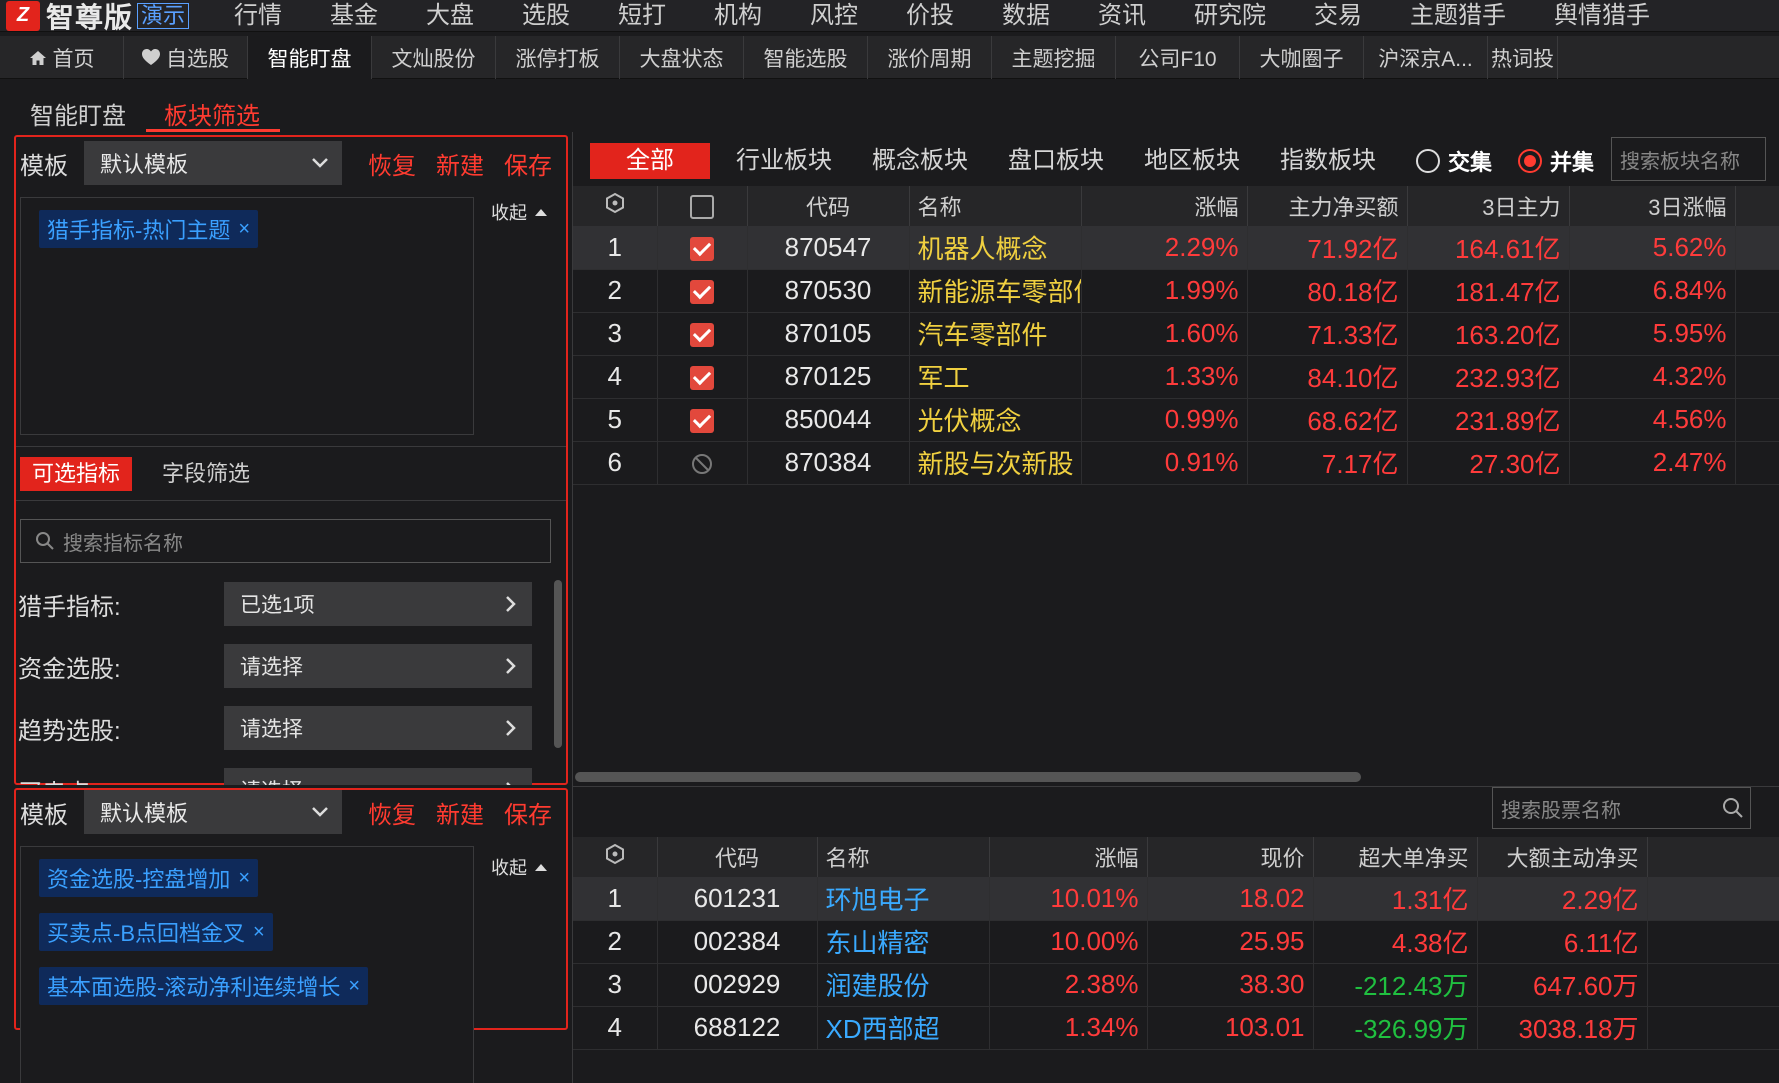 Image resolution: width=1779 pixels, height=1083 pixels. Describe the element at coordinates (1026, 15) in the screenshot. I see `top-menu-item: 数据` at that location.